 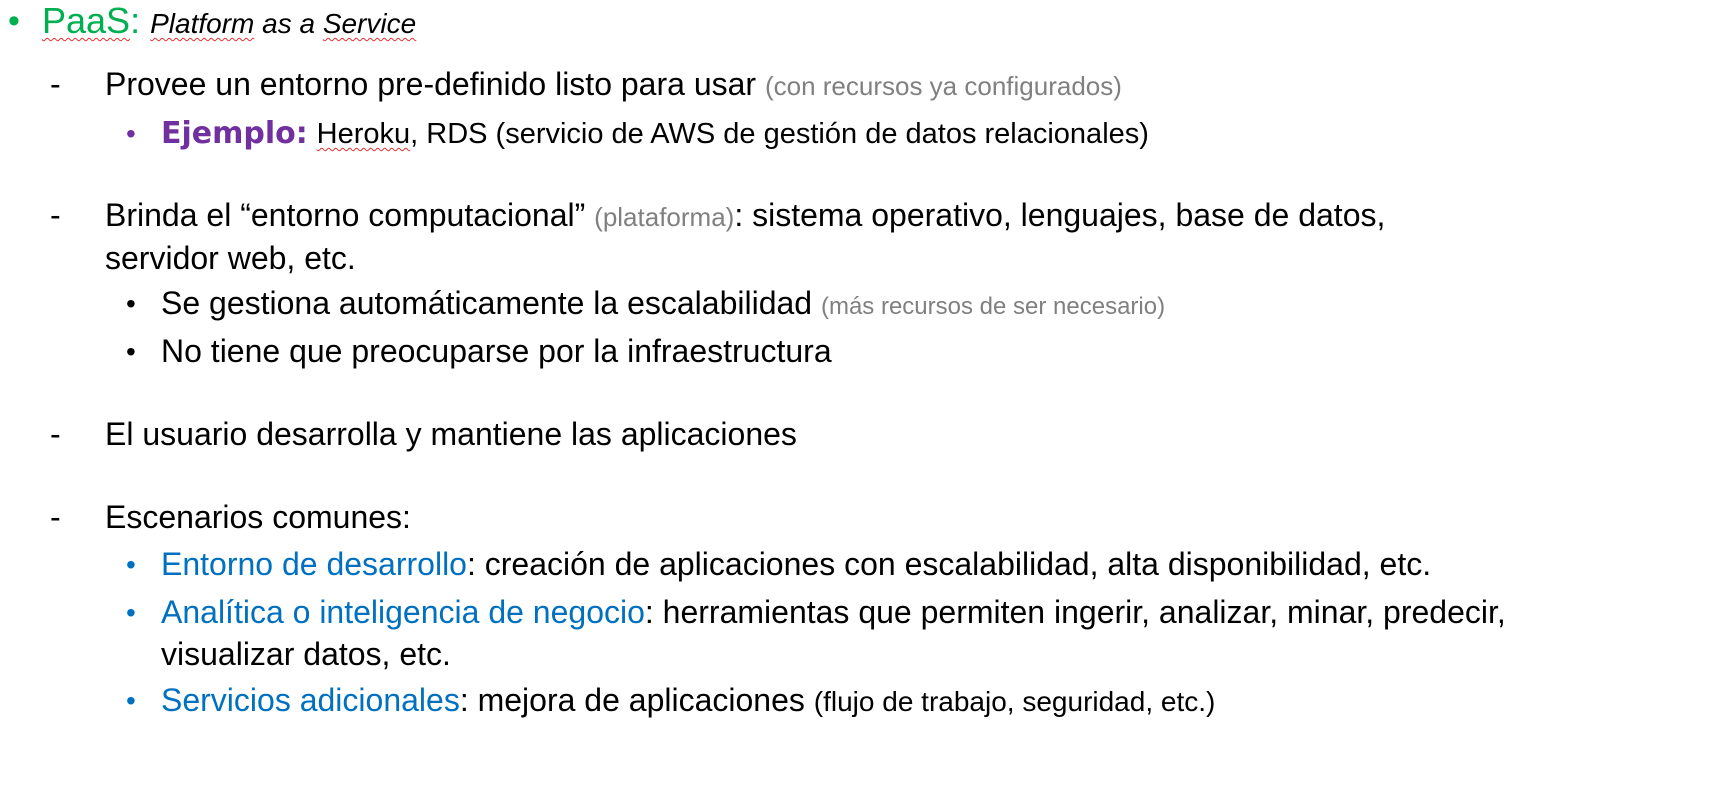 I want to click on scenario-dev-label: Entorno de desarrollo, so click(x=314, y=564).